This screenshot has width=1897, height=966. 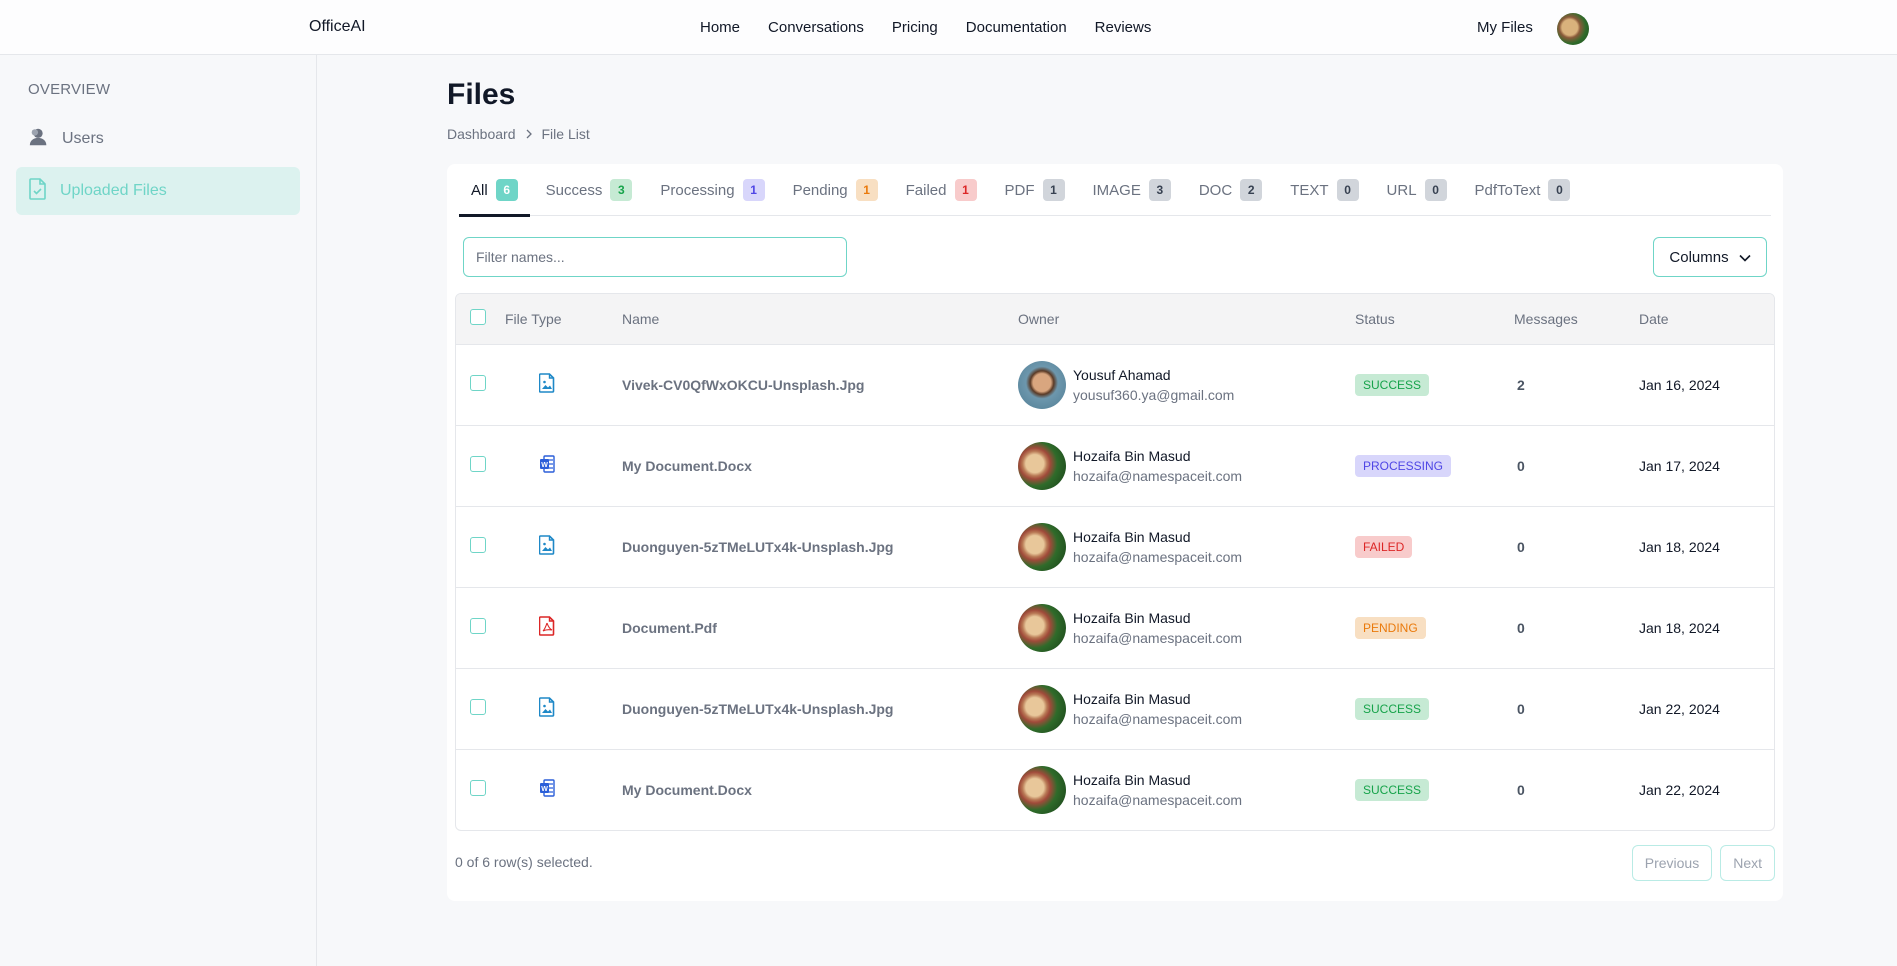 What do you see at coordinates (915, 27) in the screenshot?
I see `nav-pricing: Pricing` at bounding box center [915, 27].